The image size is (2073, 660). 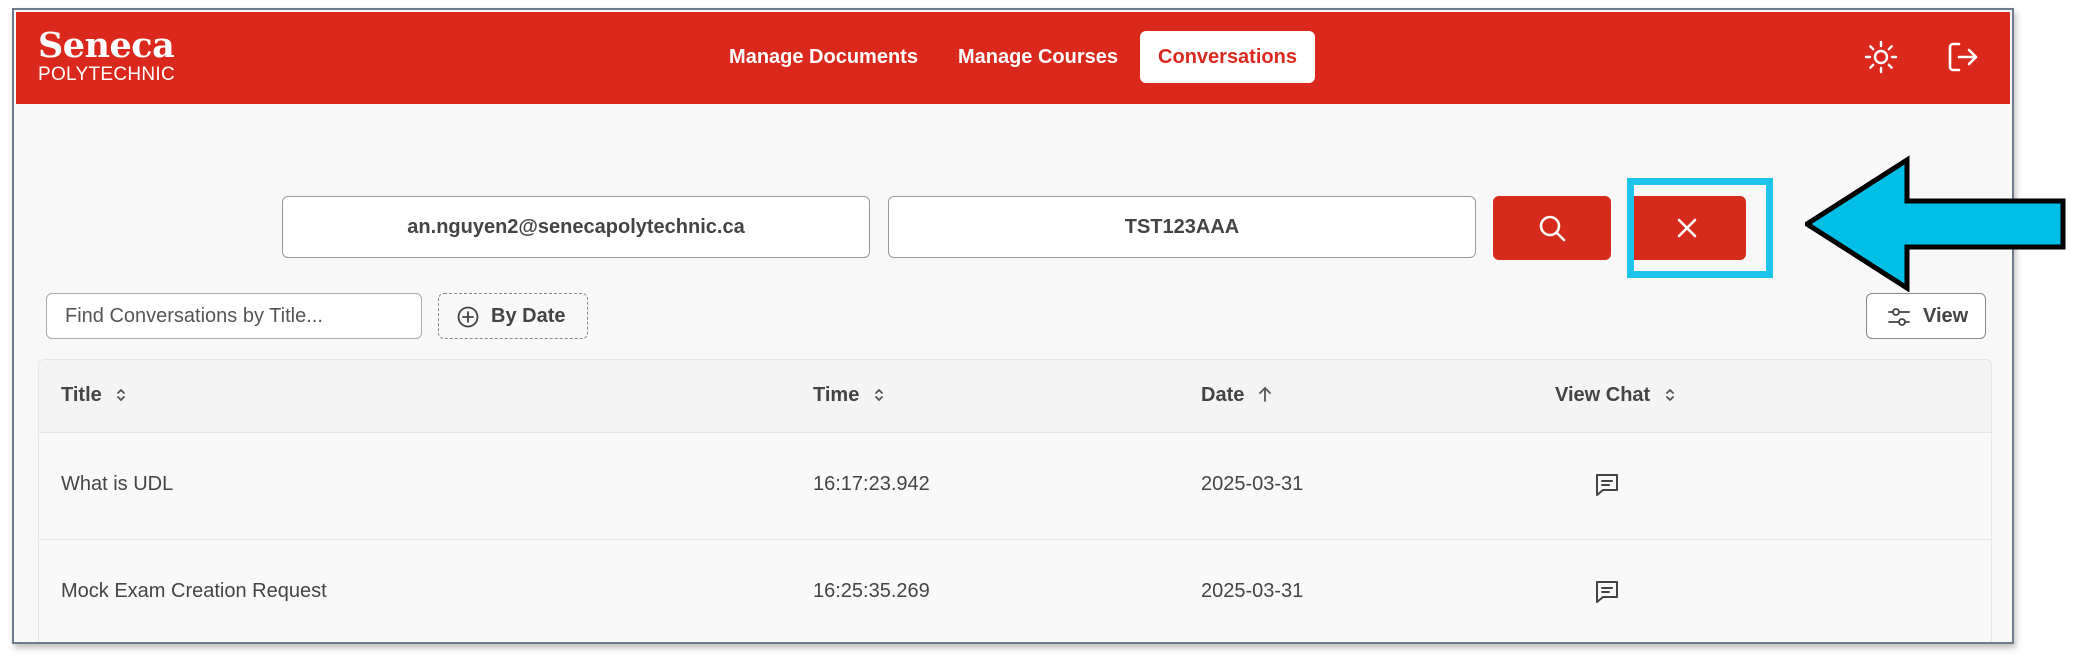 What do you see at coordinates (1615, 395) in the screenshot?
I see `column-header-view-chat: View Chat` at bounding box center [1615, 395].